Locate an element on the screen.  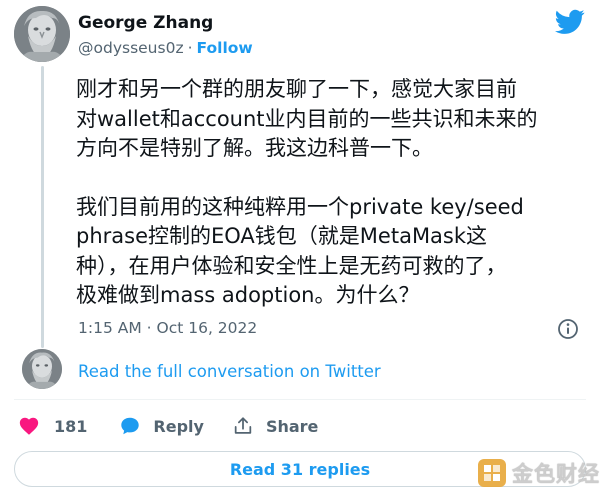
tweet-actions: 181 Reply Share is located at coordinates (168, 426).